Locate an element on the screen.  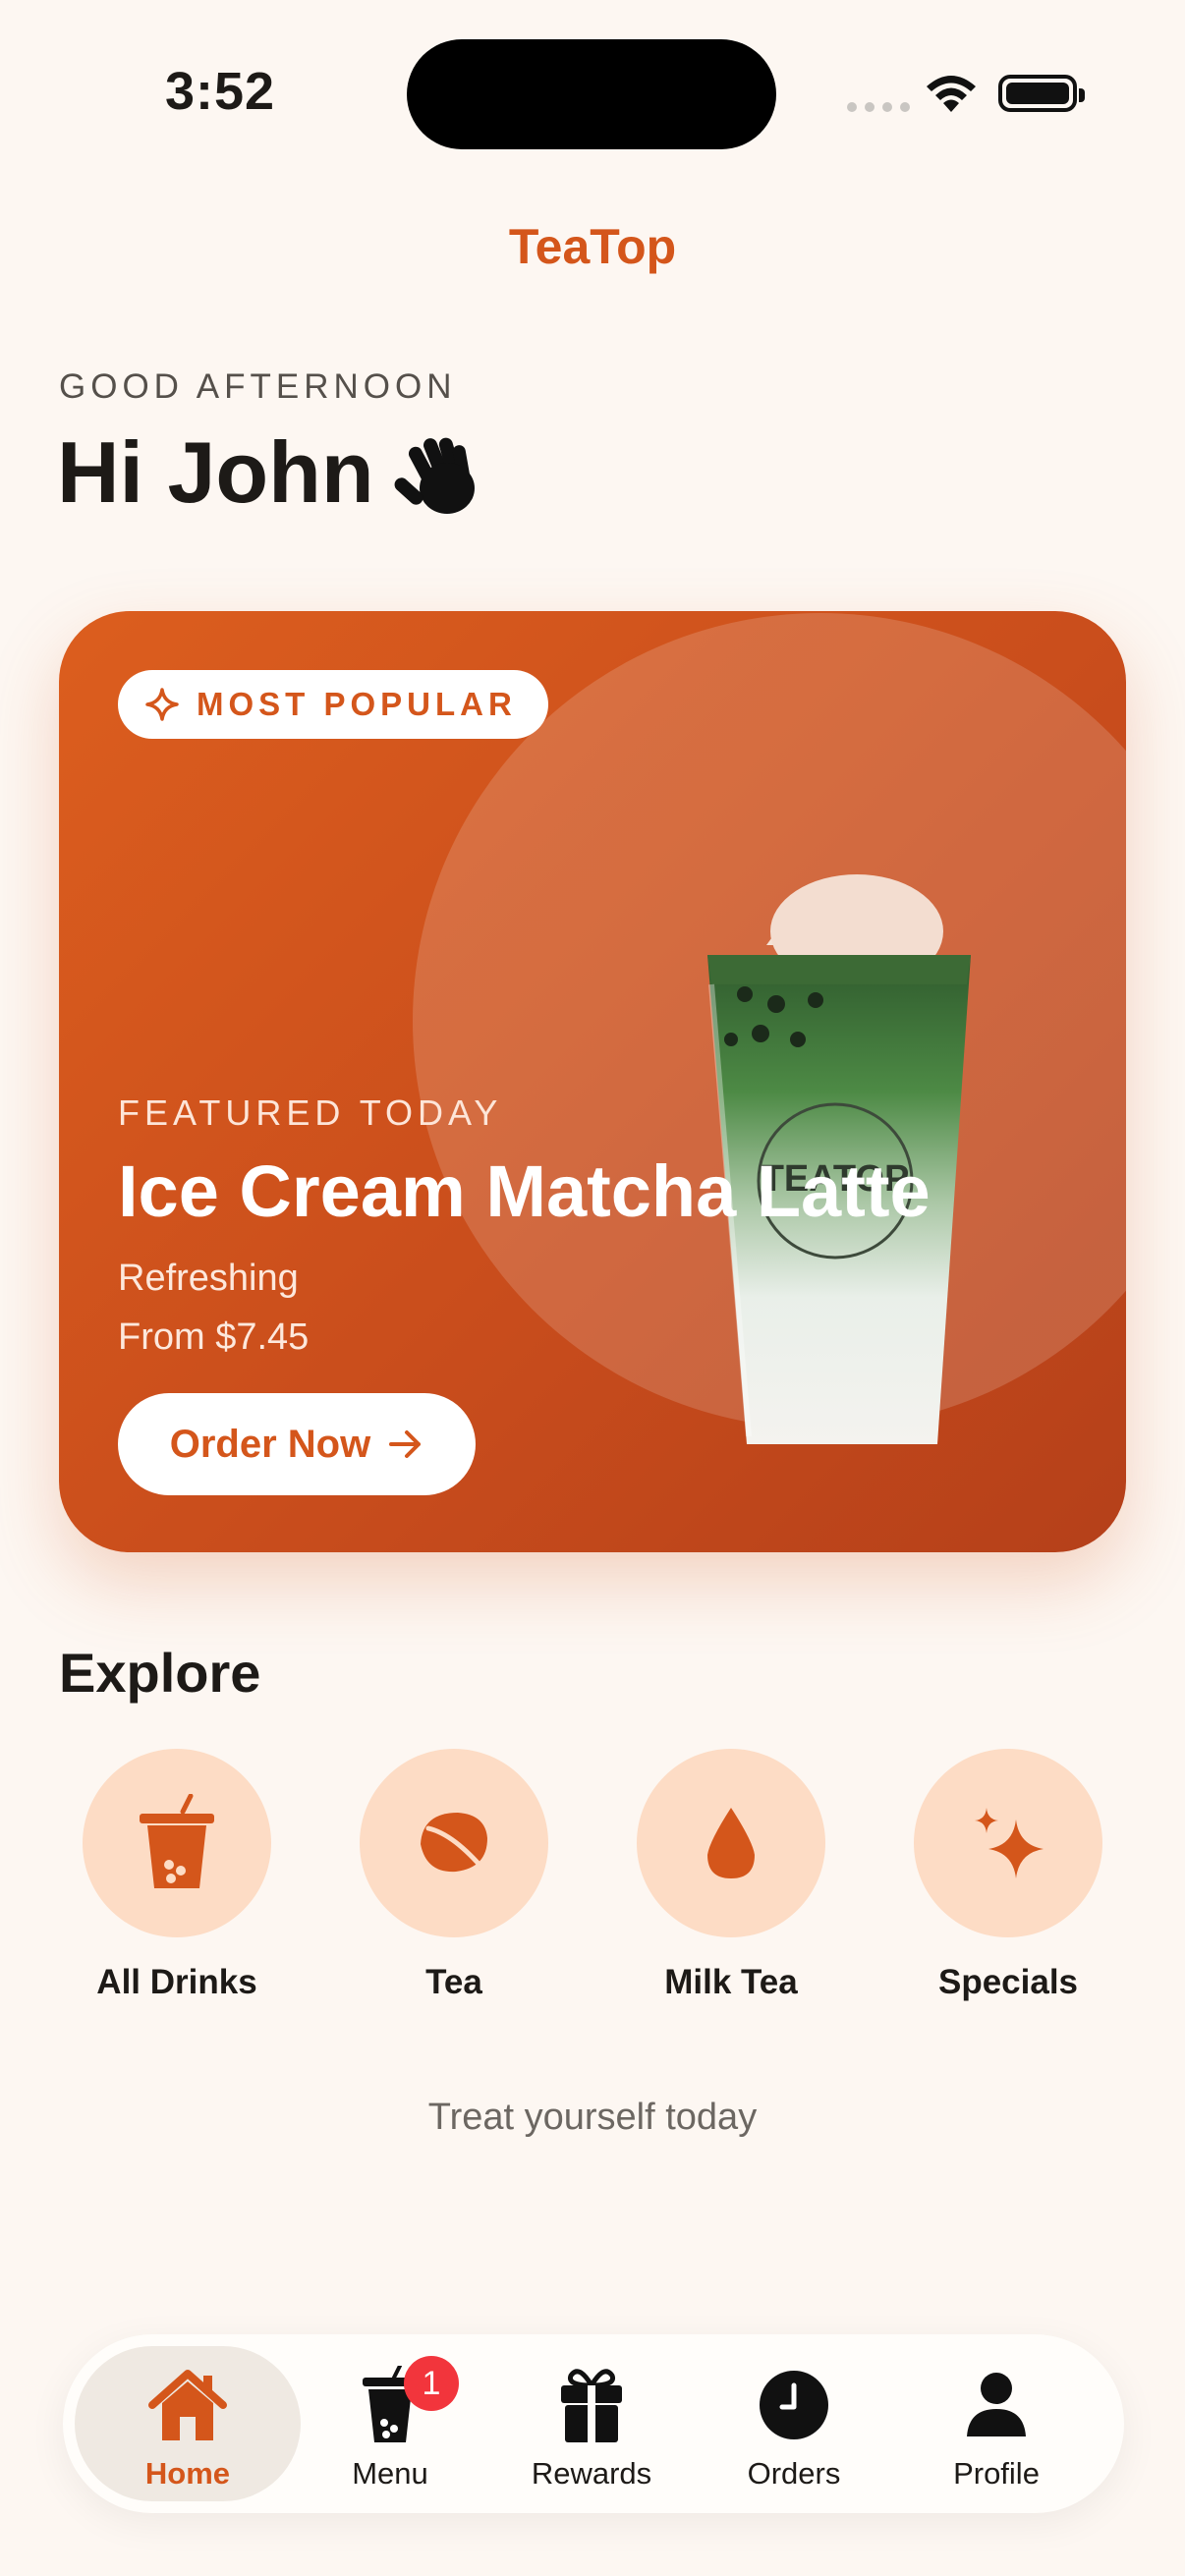
most-popular-label: MOST POPULAR is located at coordinates (357, 704).